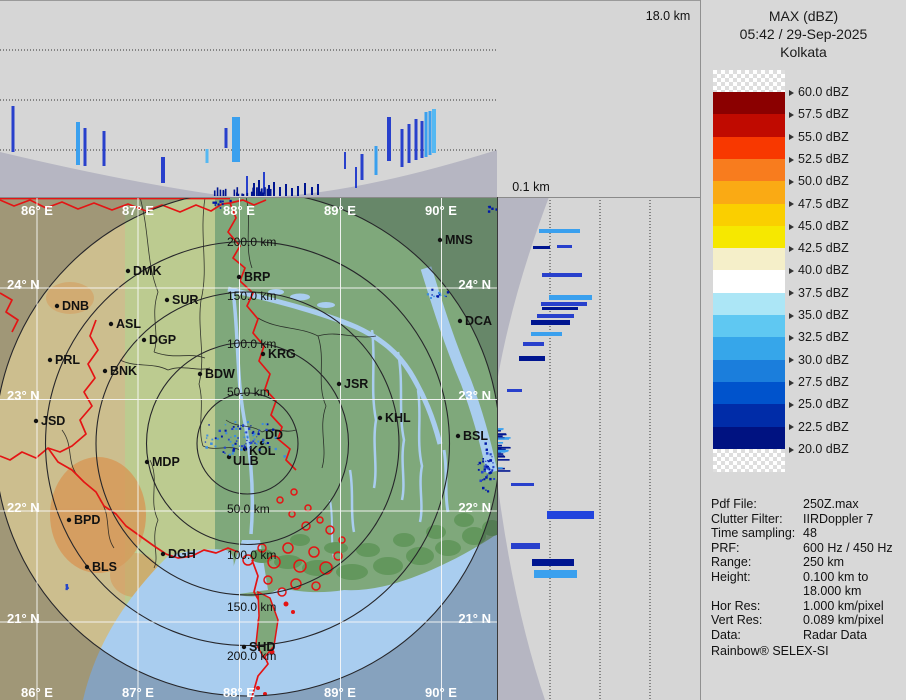 Image resolution: width=906 pixels, height=700 pixels. What do you see at coordinates (123, 371) in the screenshot?
I see `city-label: BNK` at bounding box center [123, 371].